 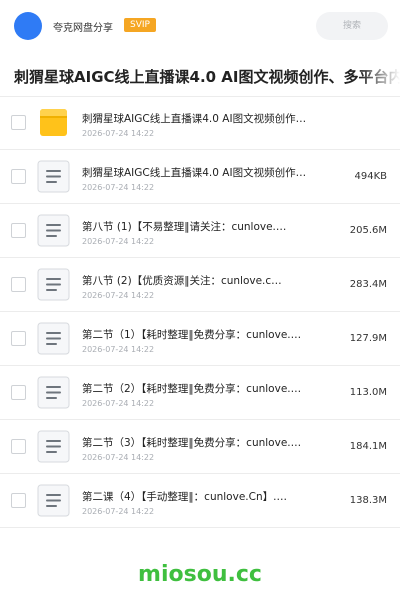 I want to click on app-name: 夸克网盘分享, so click(x=83, y=28).